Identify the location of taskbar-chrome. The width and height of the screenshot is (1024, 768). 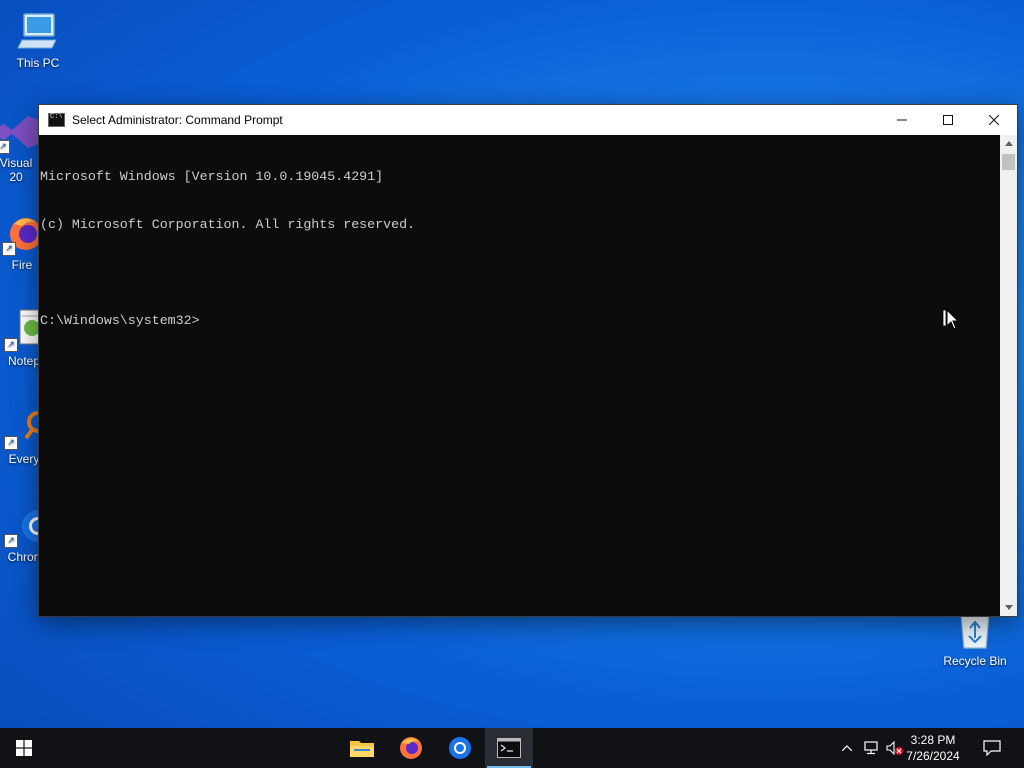
(460, 748).